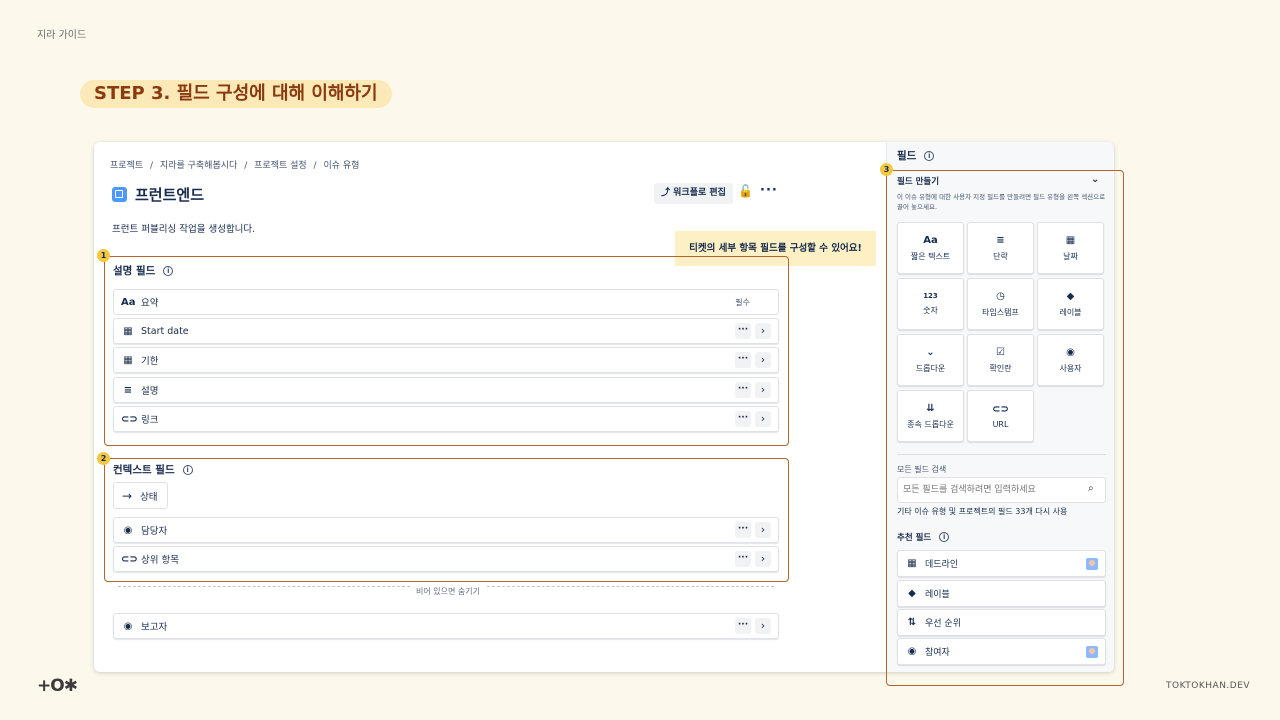 The image size is (1280, 720). I want to click on search-icon: ⌕, so click(1091, 488).